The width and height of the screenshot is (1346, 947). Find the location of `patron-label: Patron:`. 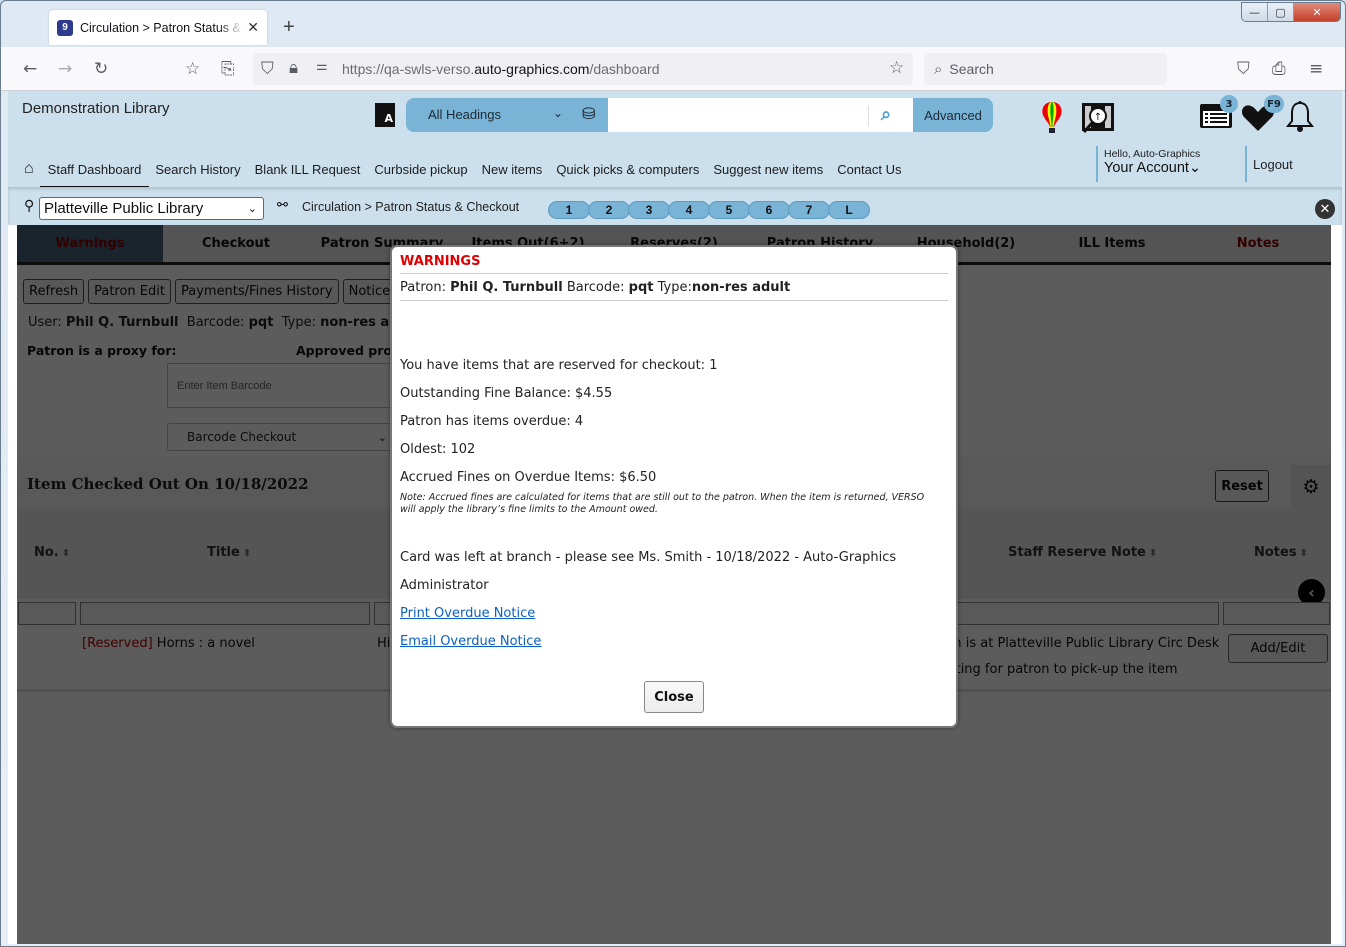

patron-label: Patron: is located at coordinates (423, 287).